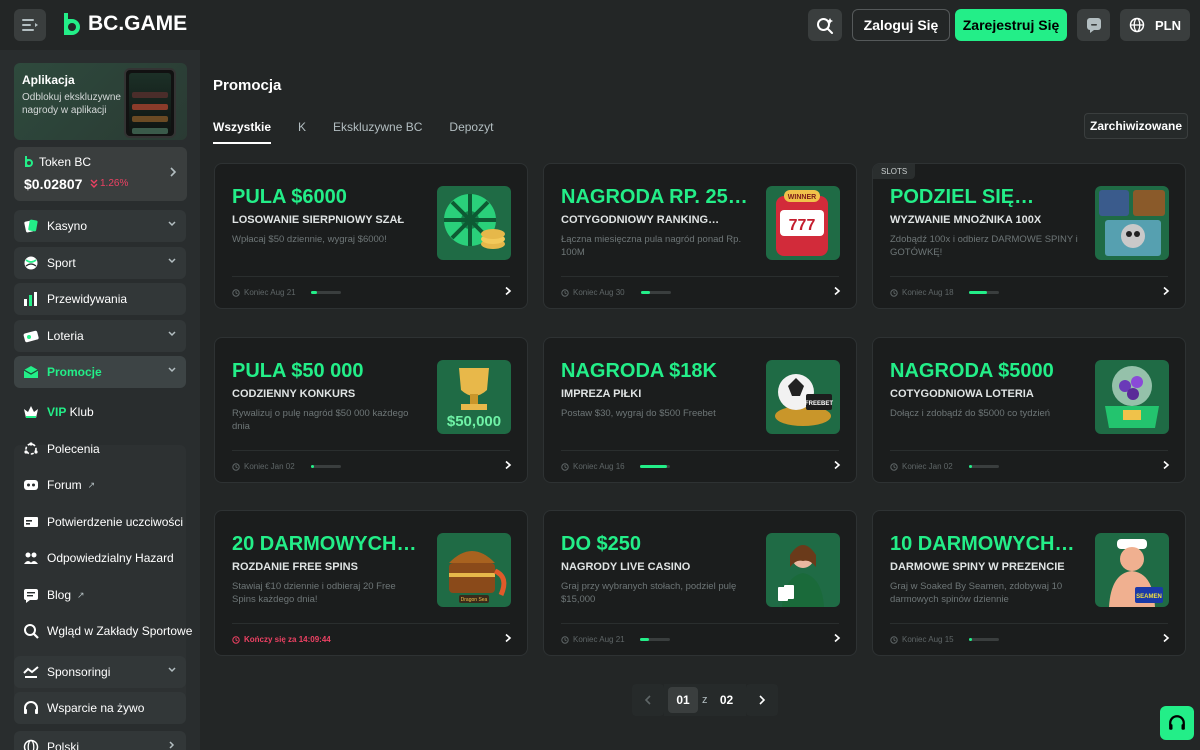 The height and width of the screenshot is (750, 1200). What do you see at coordinates (74, 372) in the screenshot?
I see `sidebar-item-label: Promocje` at bounding box center [74, 372].